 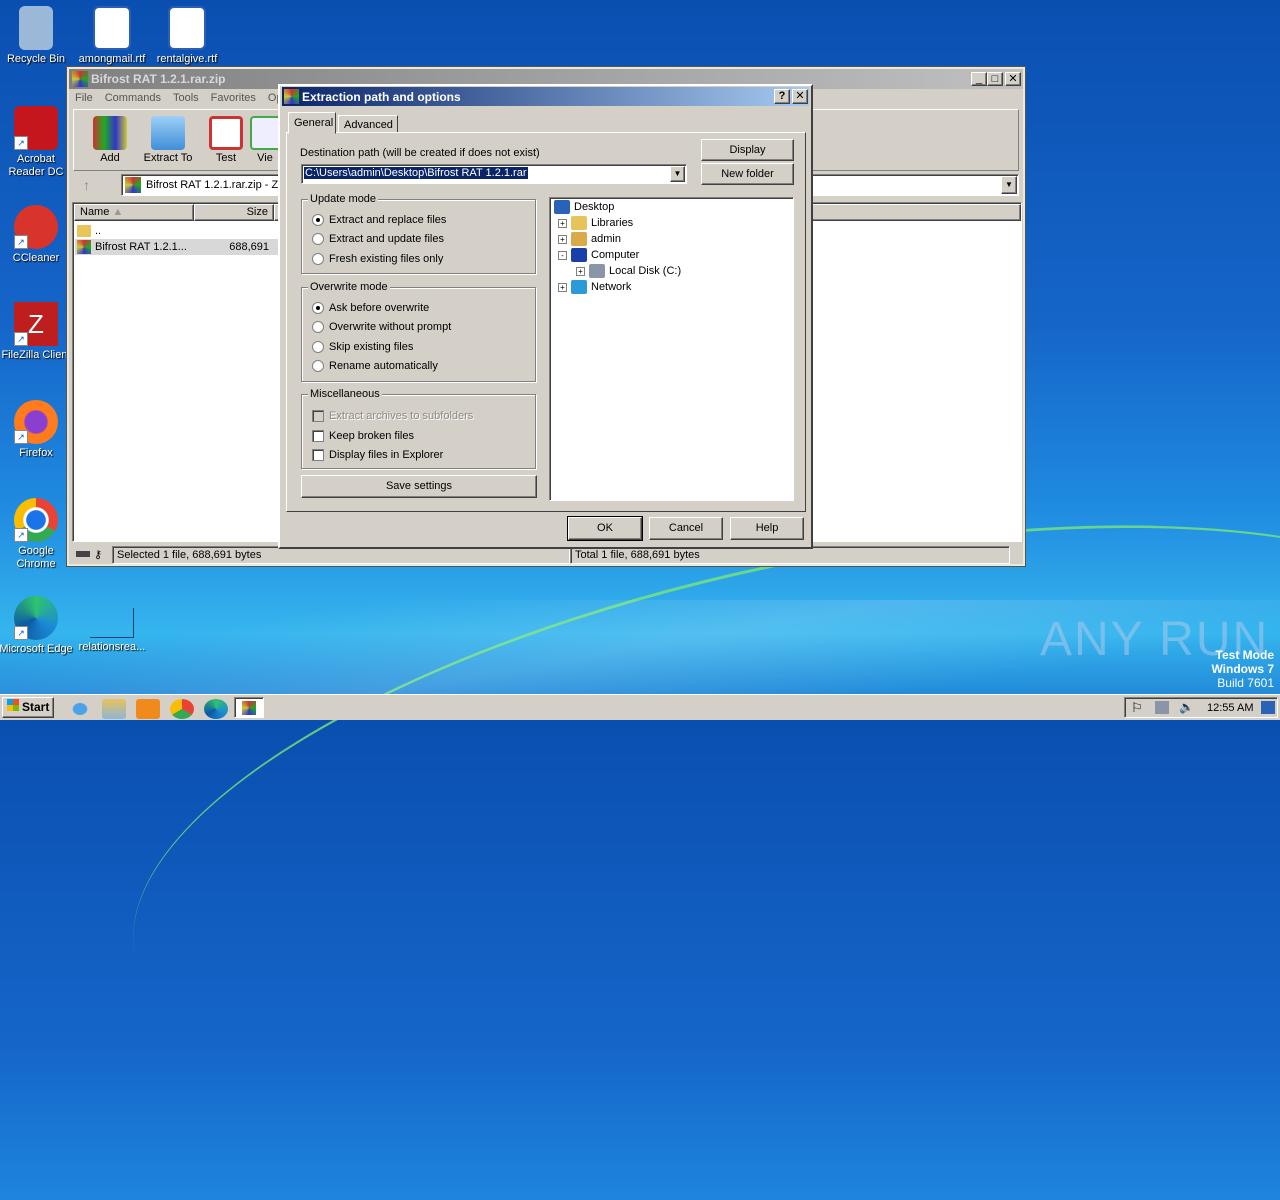 I want to click on save-settings-button: Save settings, so click(x=419, y=486).